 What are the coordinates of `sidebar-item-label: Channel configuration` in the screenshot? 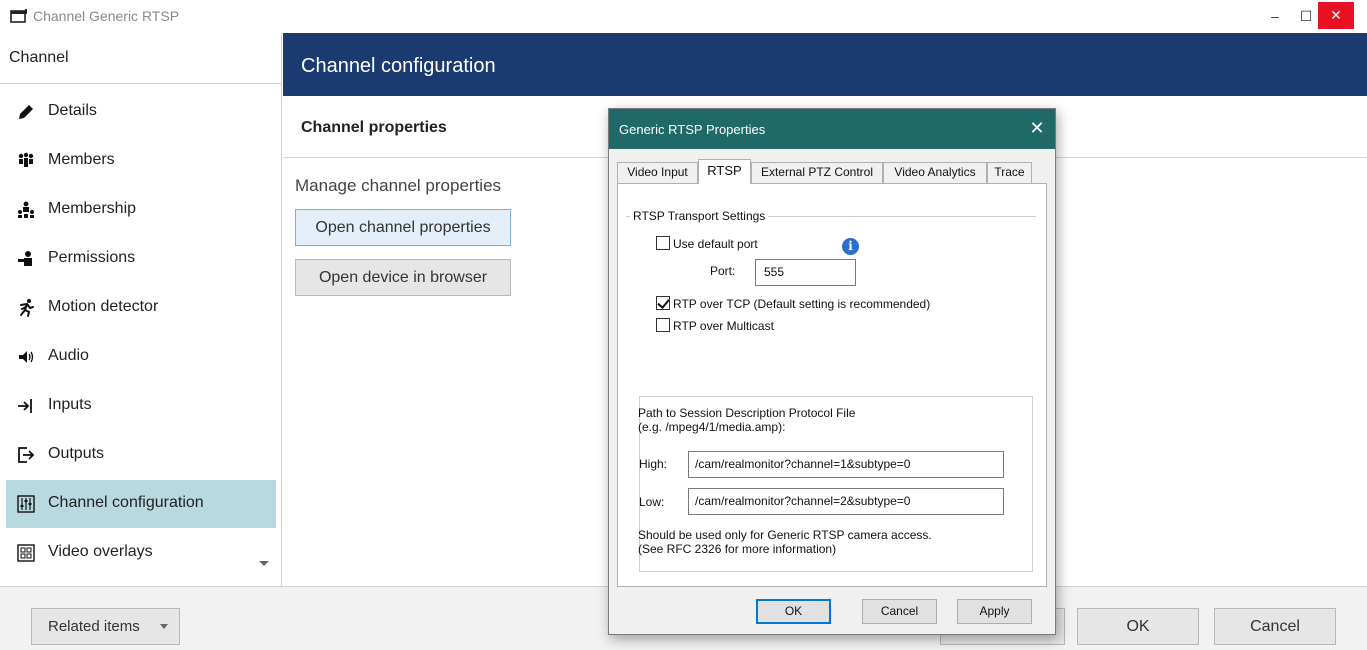 It's located at (126, 502).